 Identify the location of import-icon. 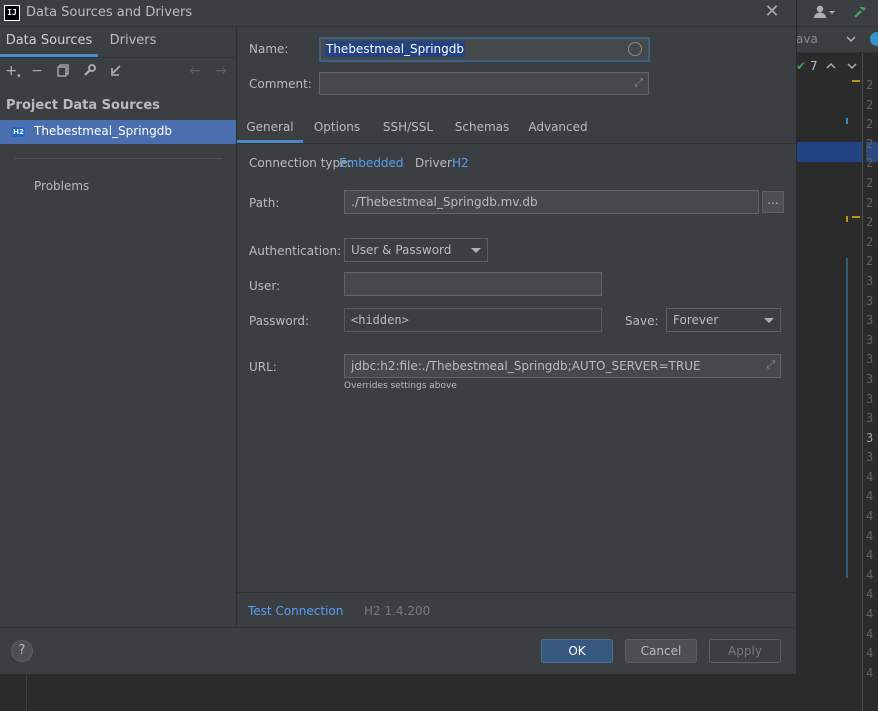
(115, 71).